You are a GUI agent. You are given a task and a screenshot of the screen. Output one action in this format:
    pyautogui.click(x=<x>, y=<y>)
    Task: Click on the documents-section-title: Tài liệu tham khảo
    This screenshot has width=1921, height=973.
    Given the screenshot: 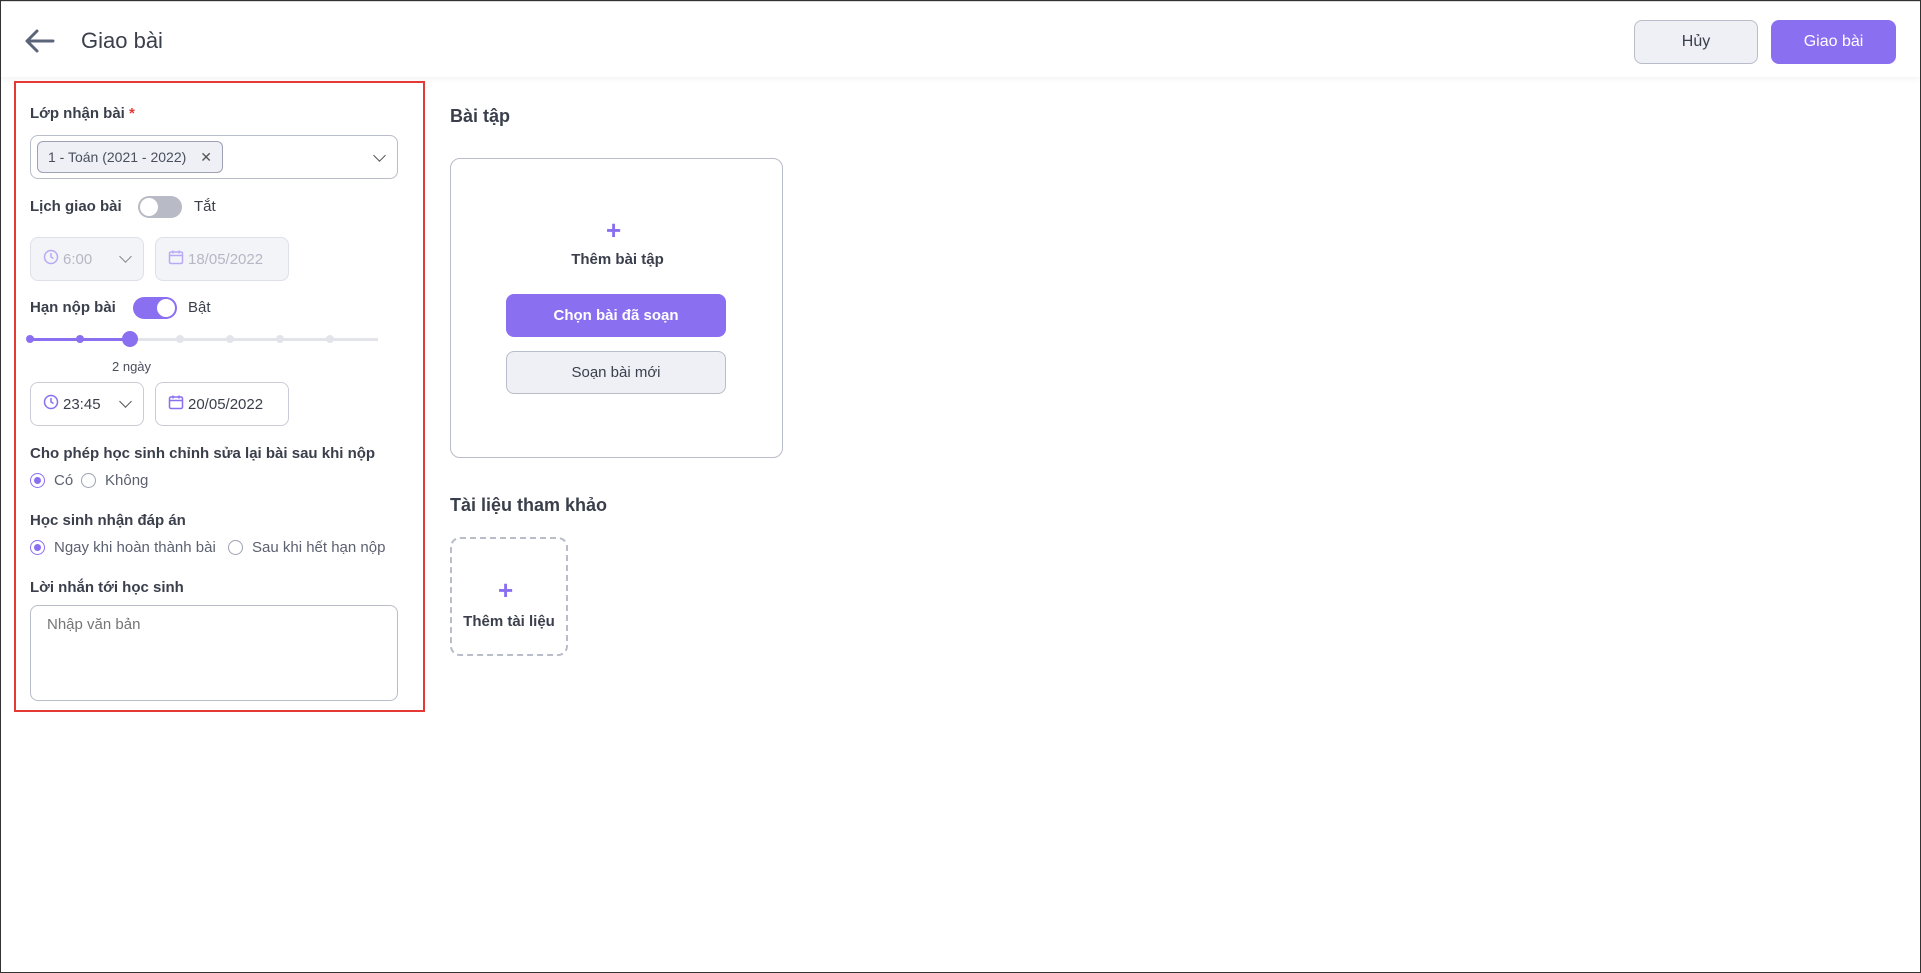 What is the action you would take?
    pyautogui.click(x=529, y=505)
    